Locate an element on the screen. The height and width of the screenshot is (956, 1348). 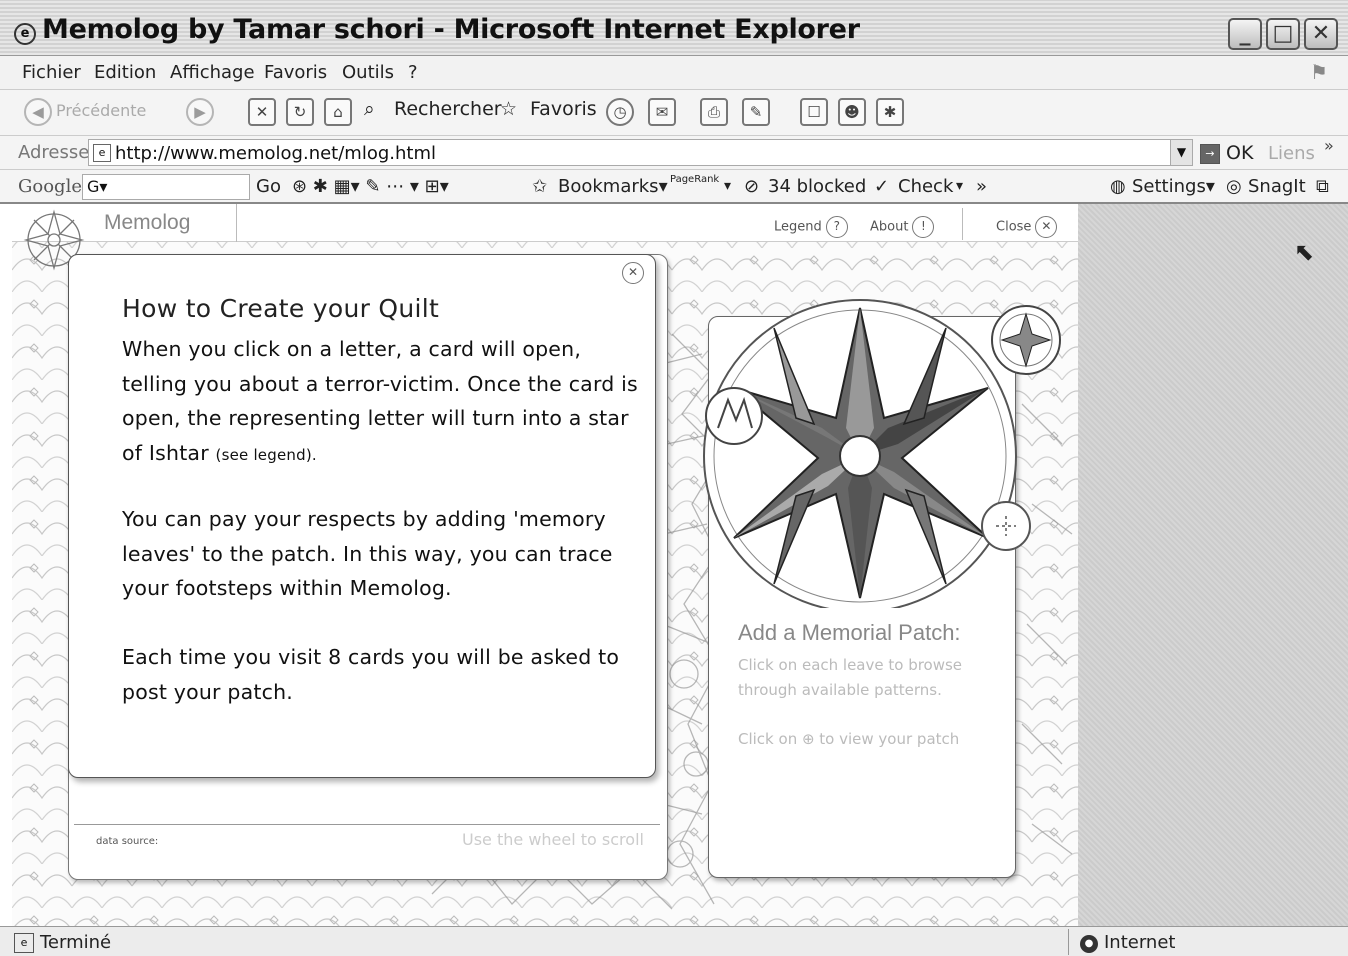
pagerank-indicator: PageRank is located at coordinates (695, 179).